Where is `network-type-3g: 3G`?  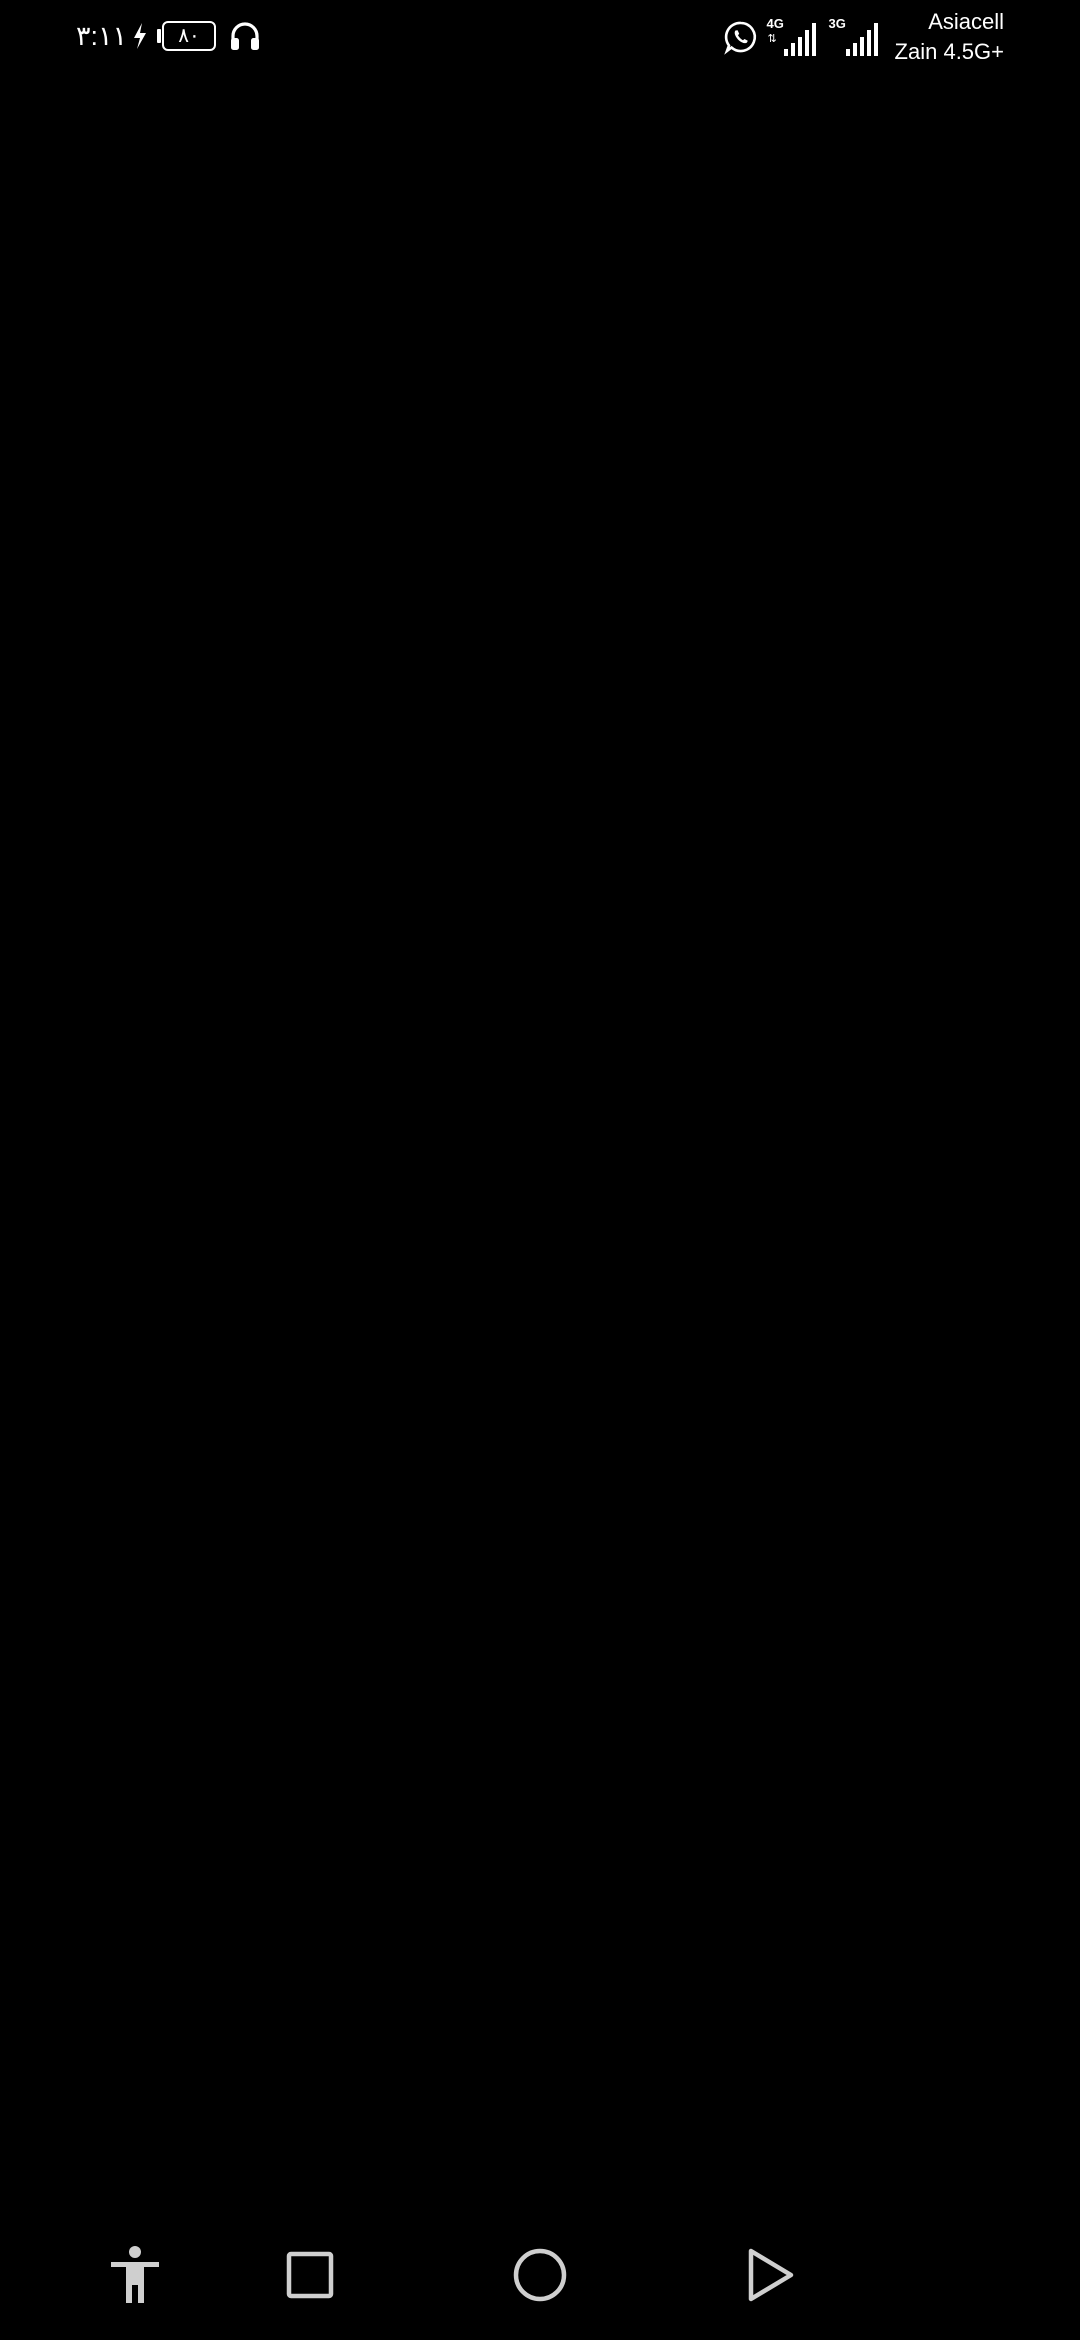
network-type-3g: 3G is located at coordinates (837, 23).